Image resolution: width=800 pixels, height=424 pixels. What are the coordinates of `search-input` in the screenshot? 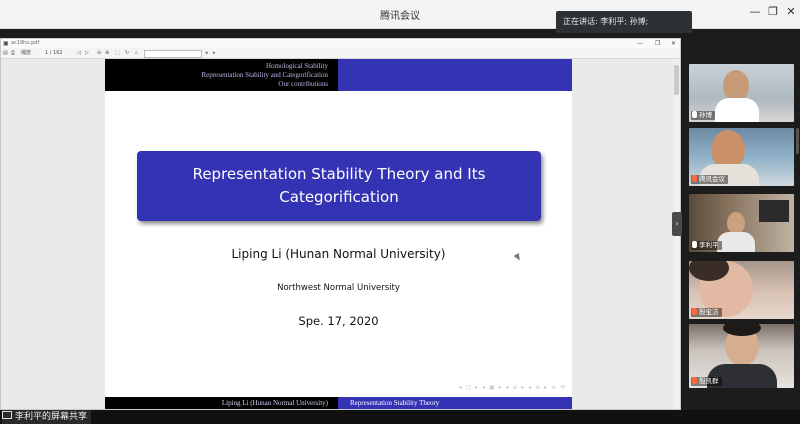 It's located at (173, 54).